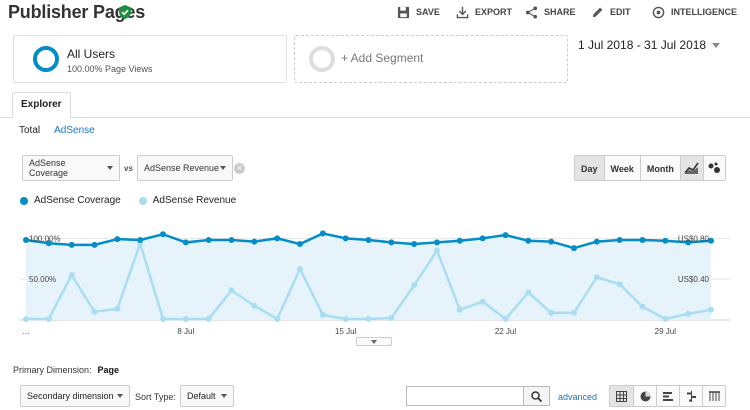 This screenshot has width=750, height=410. Describe the element at coordinates (649, 45) in the screenshot. I see `date-range-picker: 1 Jul 2018 - 31 Jul 2018` at that location.